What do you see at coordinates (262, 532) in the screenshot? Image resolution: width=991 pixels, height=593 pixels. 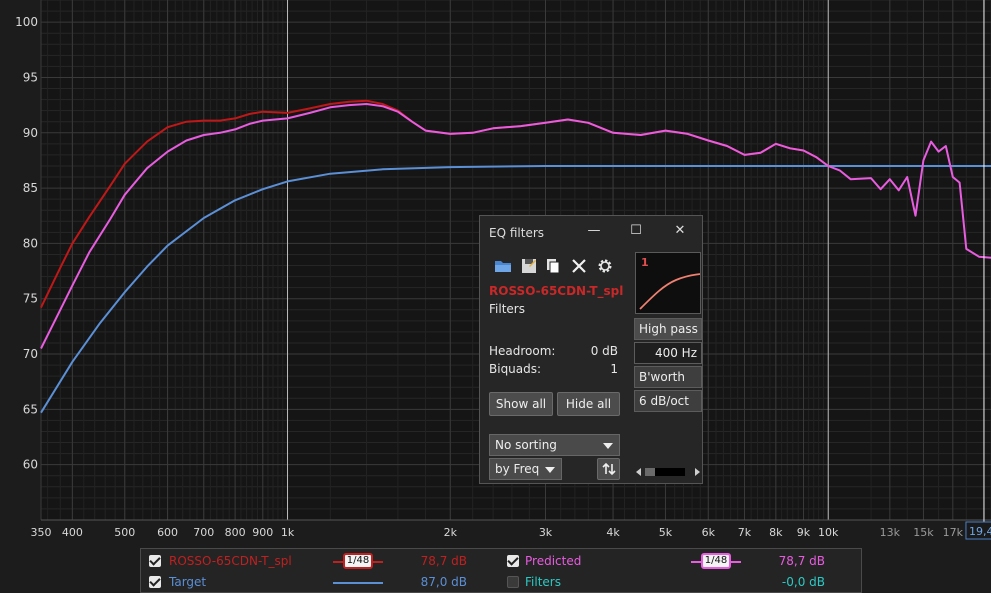 I see `x-tick-label: 900` at bounding box center [262, 532].